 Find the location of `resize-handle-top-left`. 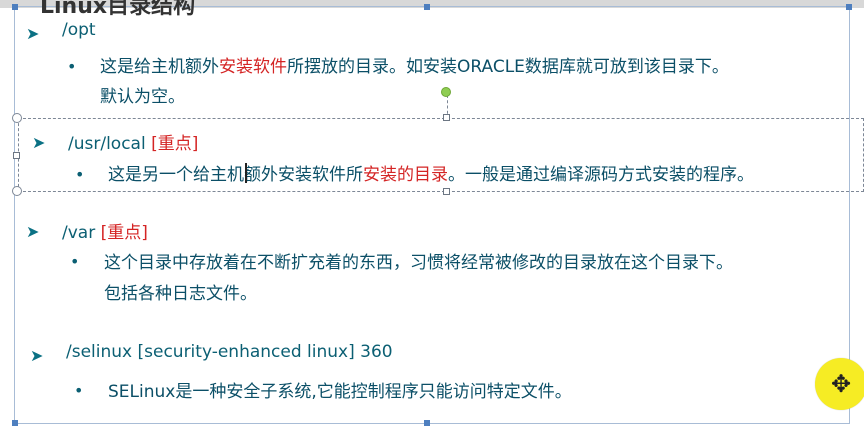

resize-handle-top-left is located at coordinates (17, 118).